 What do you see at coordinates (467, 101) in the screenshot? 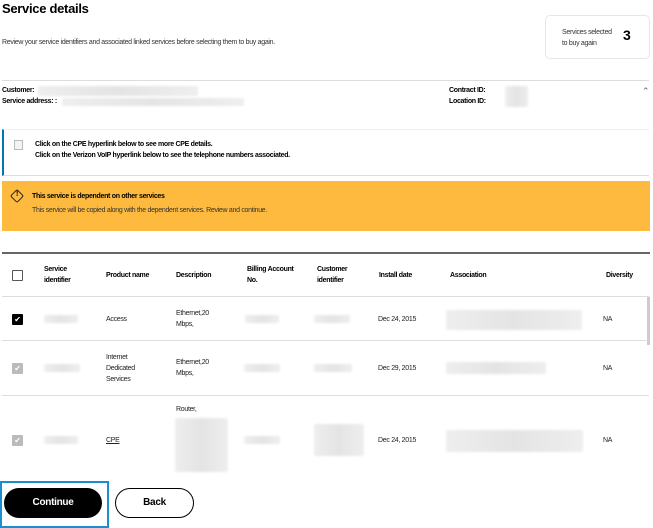
I see `location-id-label: Location ID:` at bounding box center [467, 101].